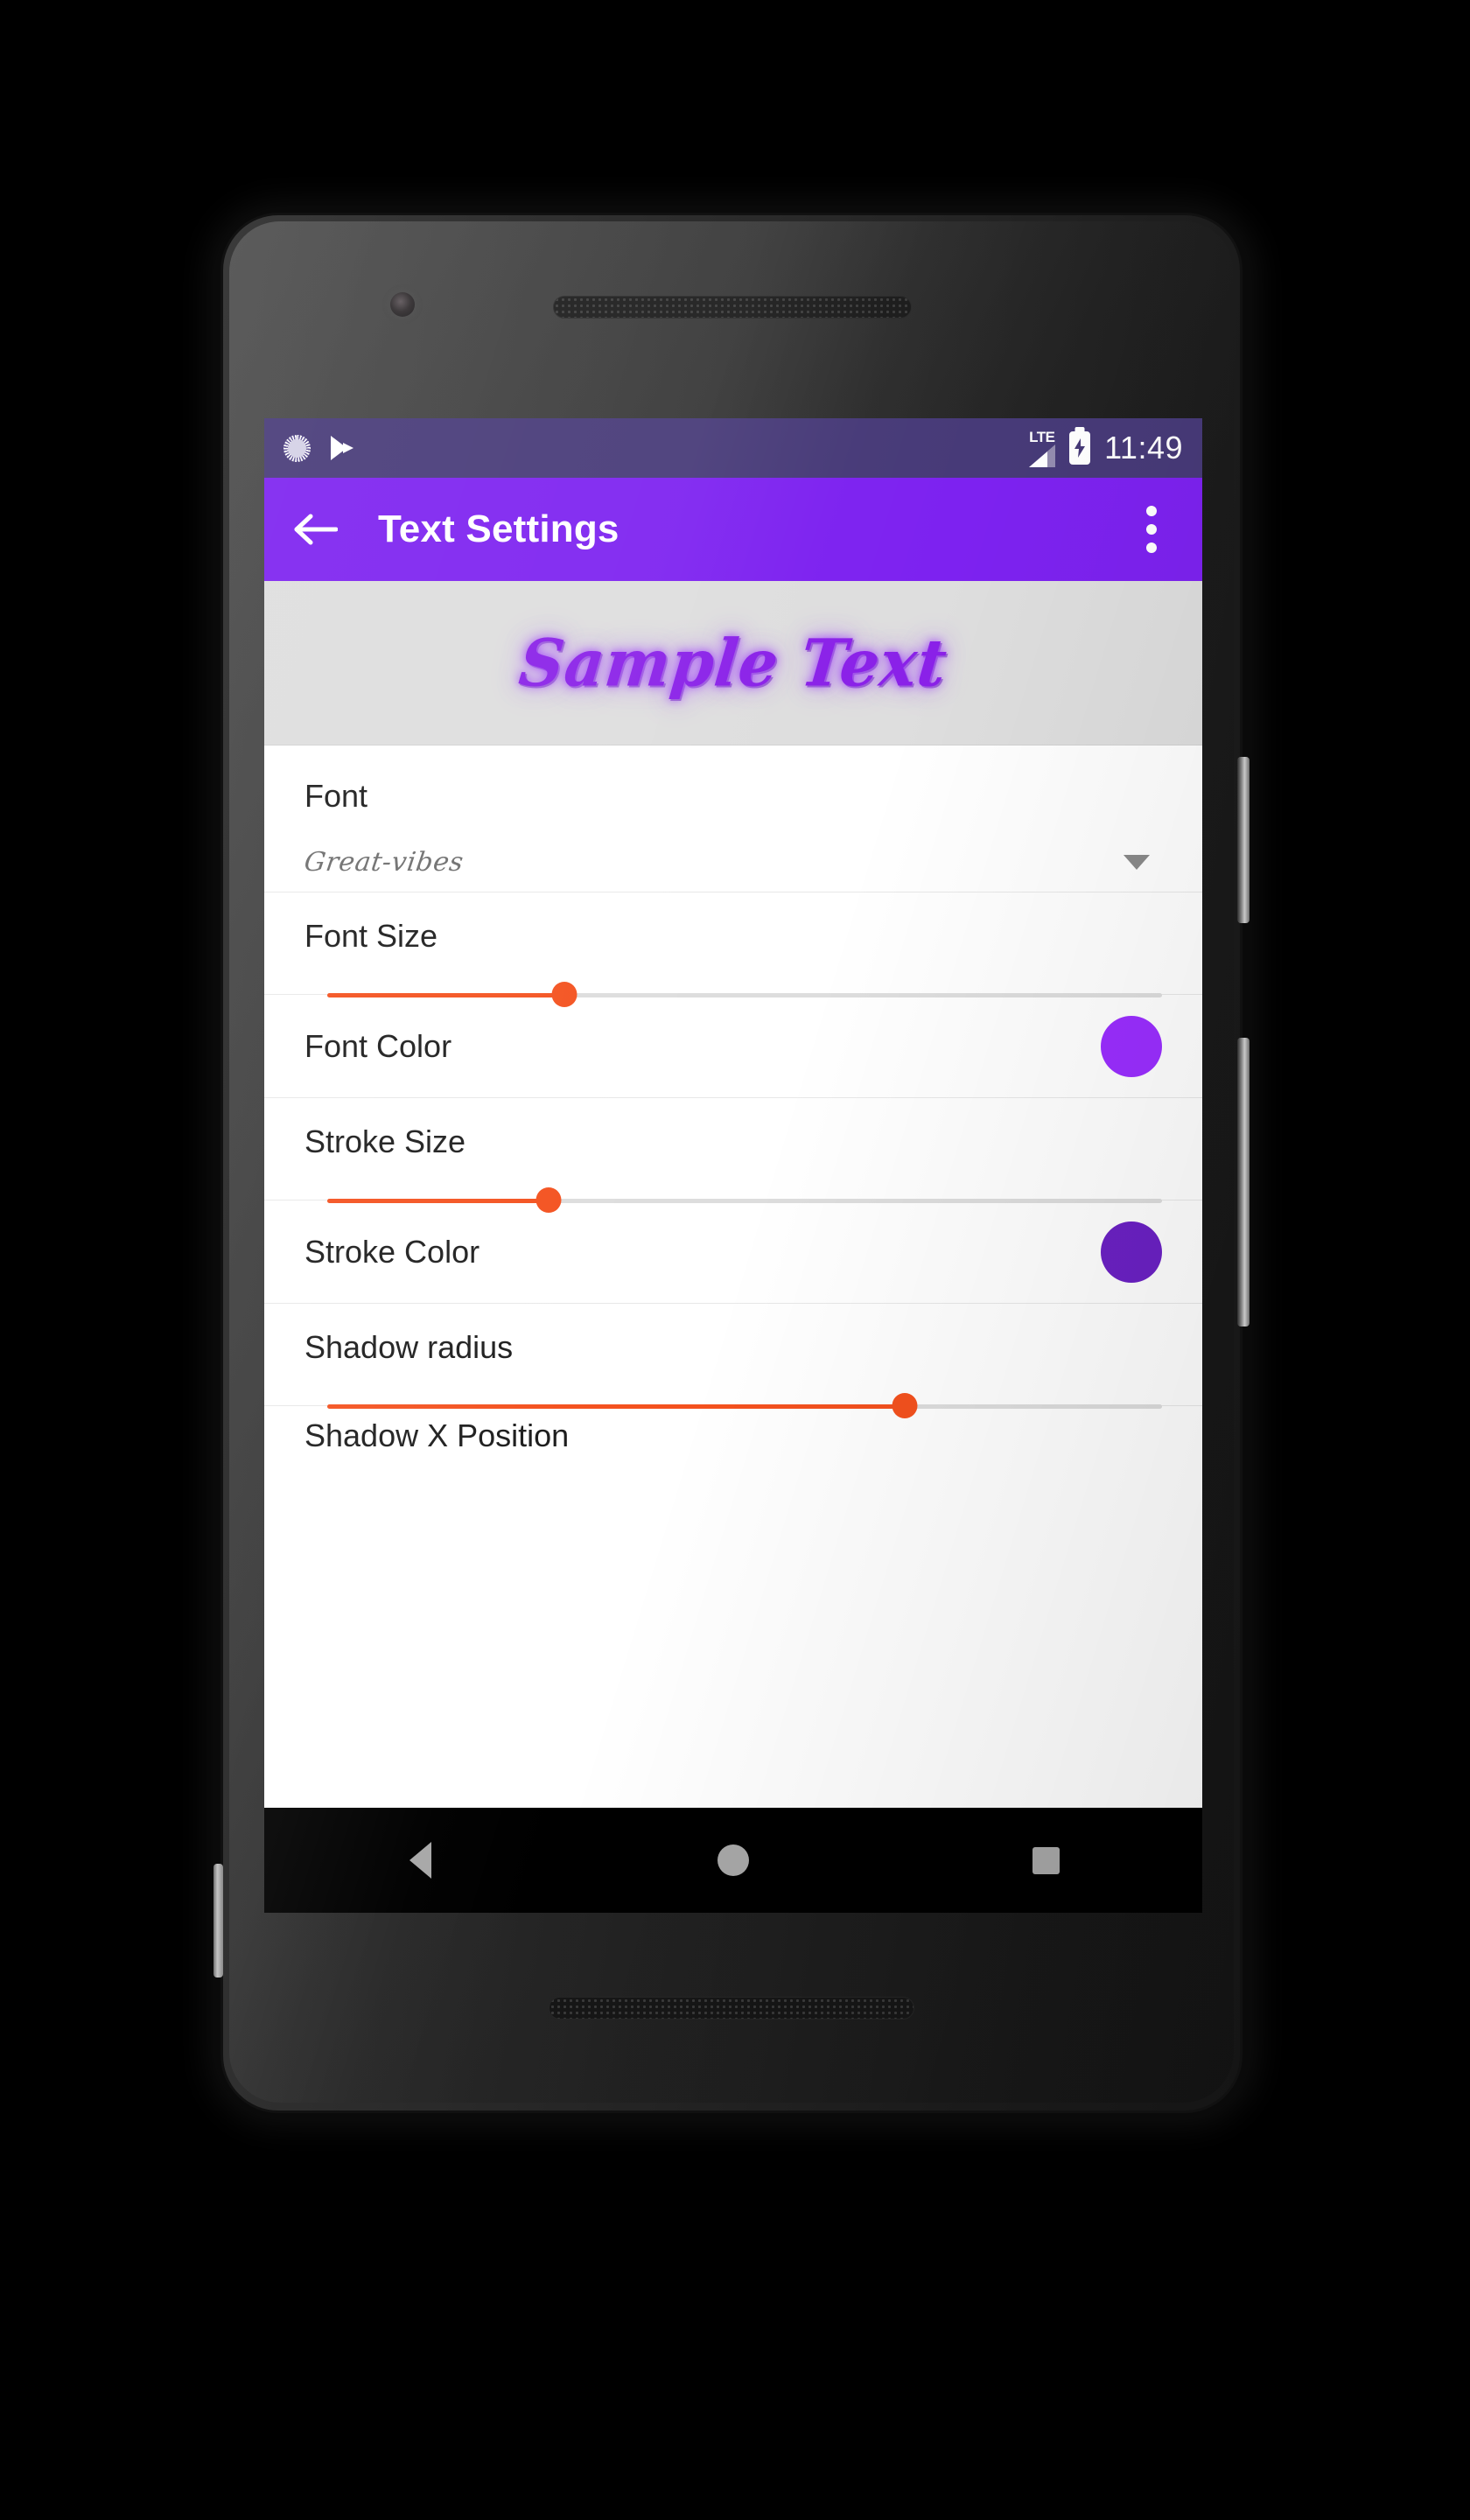 This screenshot has height=2520, width=1470. What do you see at coordinates (733, 949) in the screenshot?
I see `setting-row-font-size: Font Size` at bounding box center [733, 949].